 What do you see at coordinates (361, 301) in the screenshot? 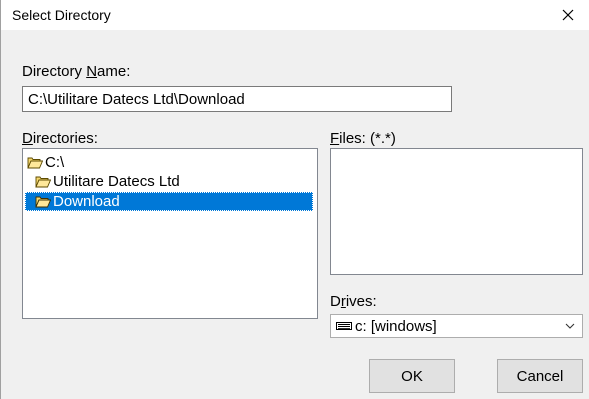
I see `drives-label-post: ives:` at bounding box center [361, 301].